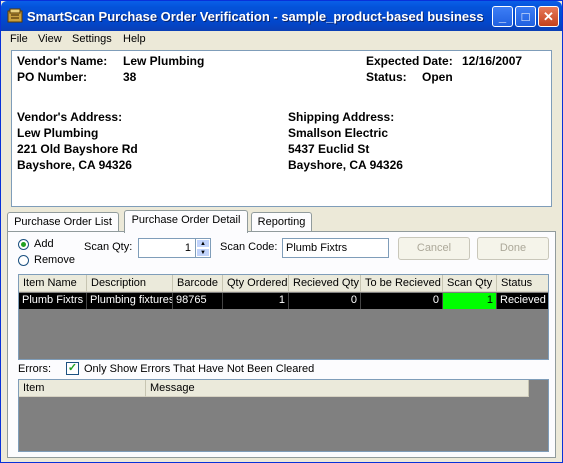  Describe the element at coordinates (53, 301) in the screenshot. I see `table-cell: Plumb Fixtrs` at that location.